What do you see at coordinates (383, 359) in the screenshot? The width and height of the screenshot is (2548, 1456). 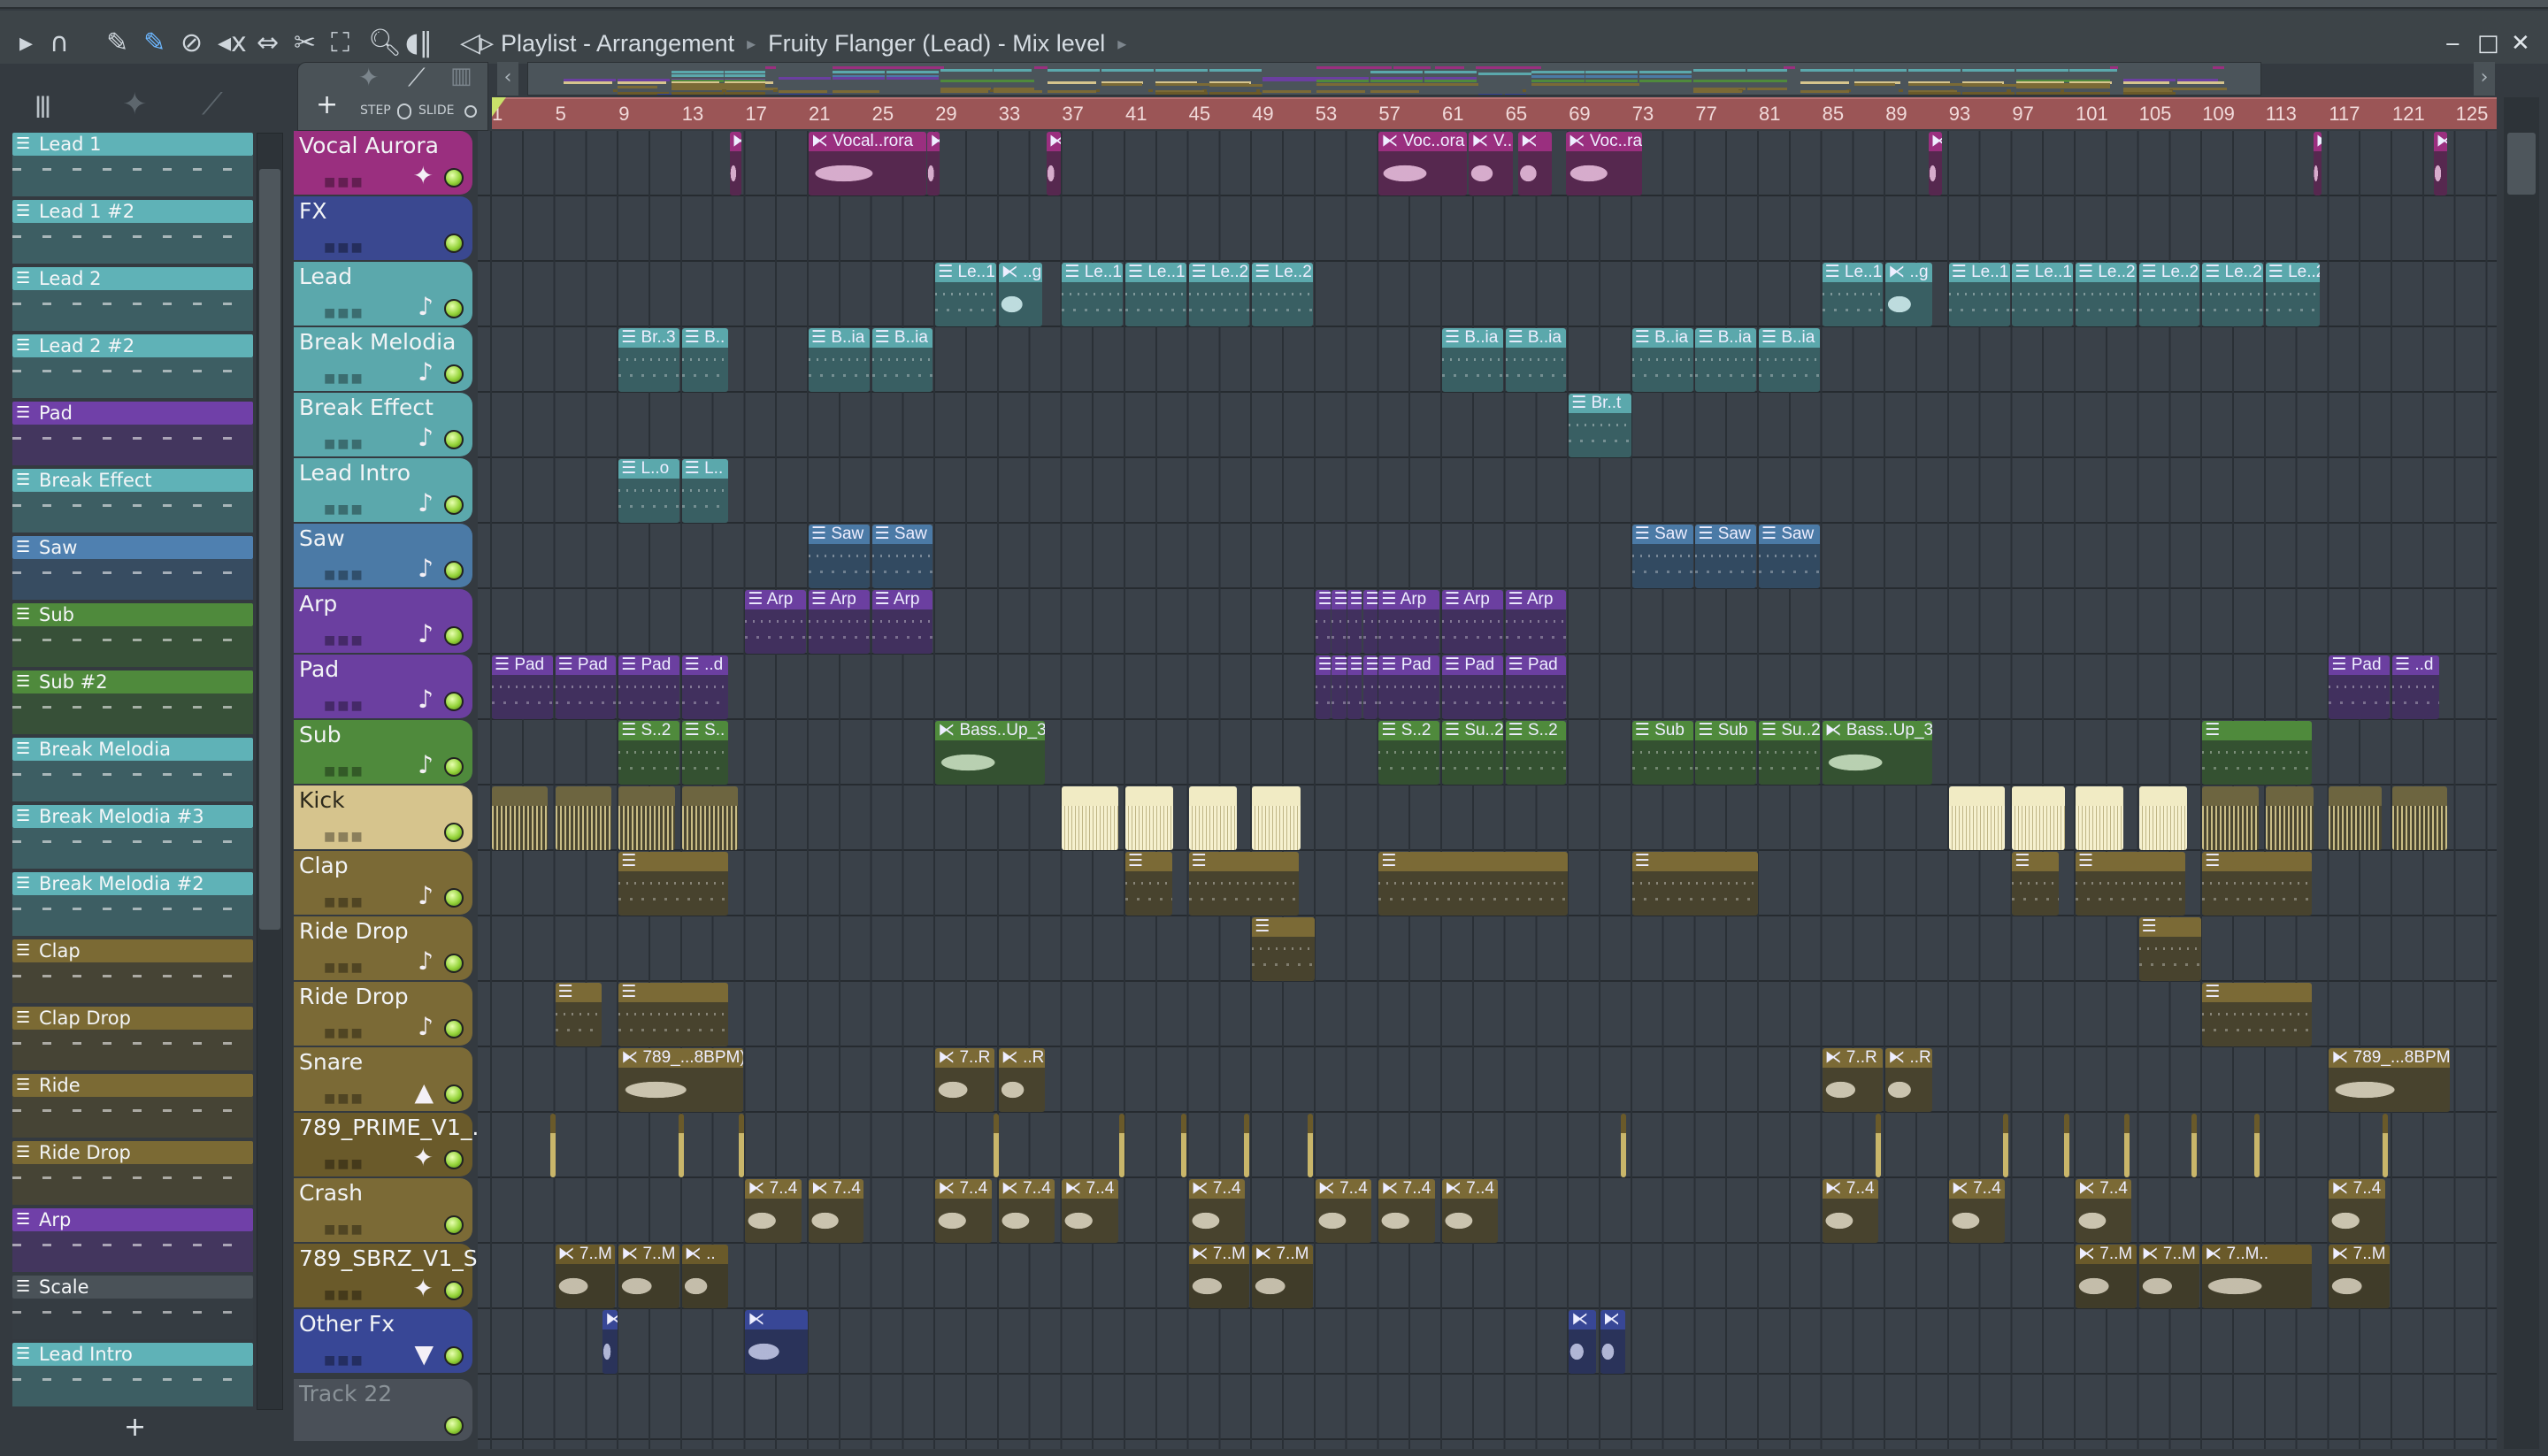 I see `track-header: Break Melodia ■■■ ♪` at bounding box center [383, 359].